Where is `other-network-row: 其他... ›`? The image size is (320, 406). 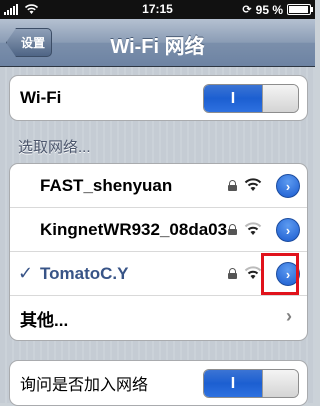 other-network-row: 其他... › is located at coordinates (158, 318).